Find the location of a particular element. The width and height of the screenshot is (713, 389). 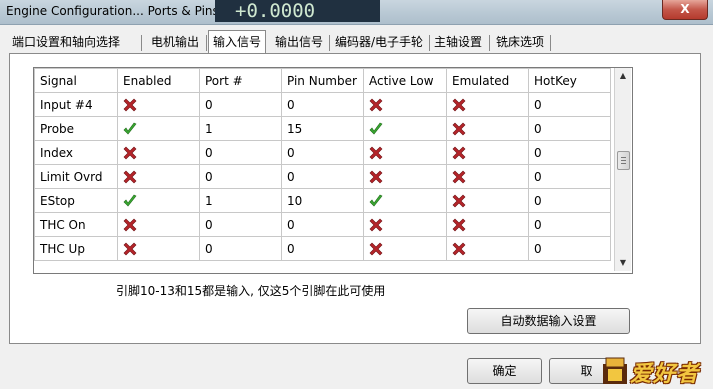

col-header-port: Port # is located at coordinates (240, 80).